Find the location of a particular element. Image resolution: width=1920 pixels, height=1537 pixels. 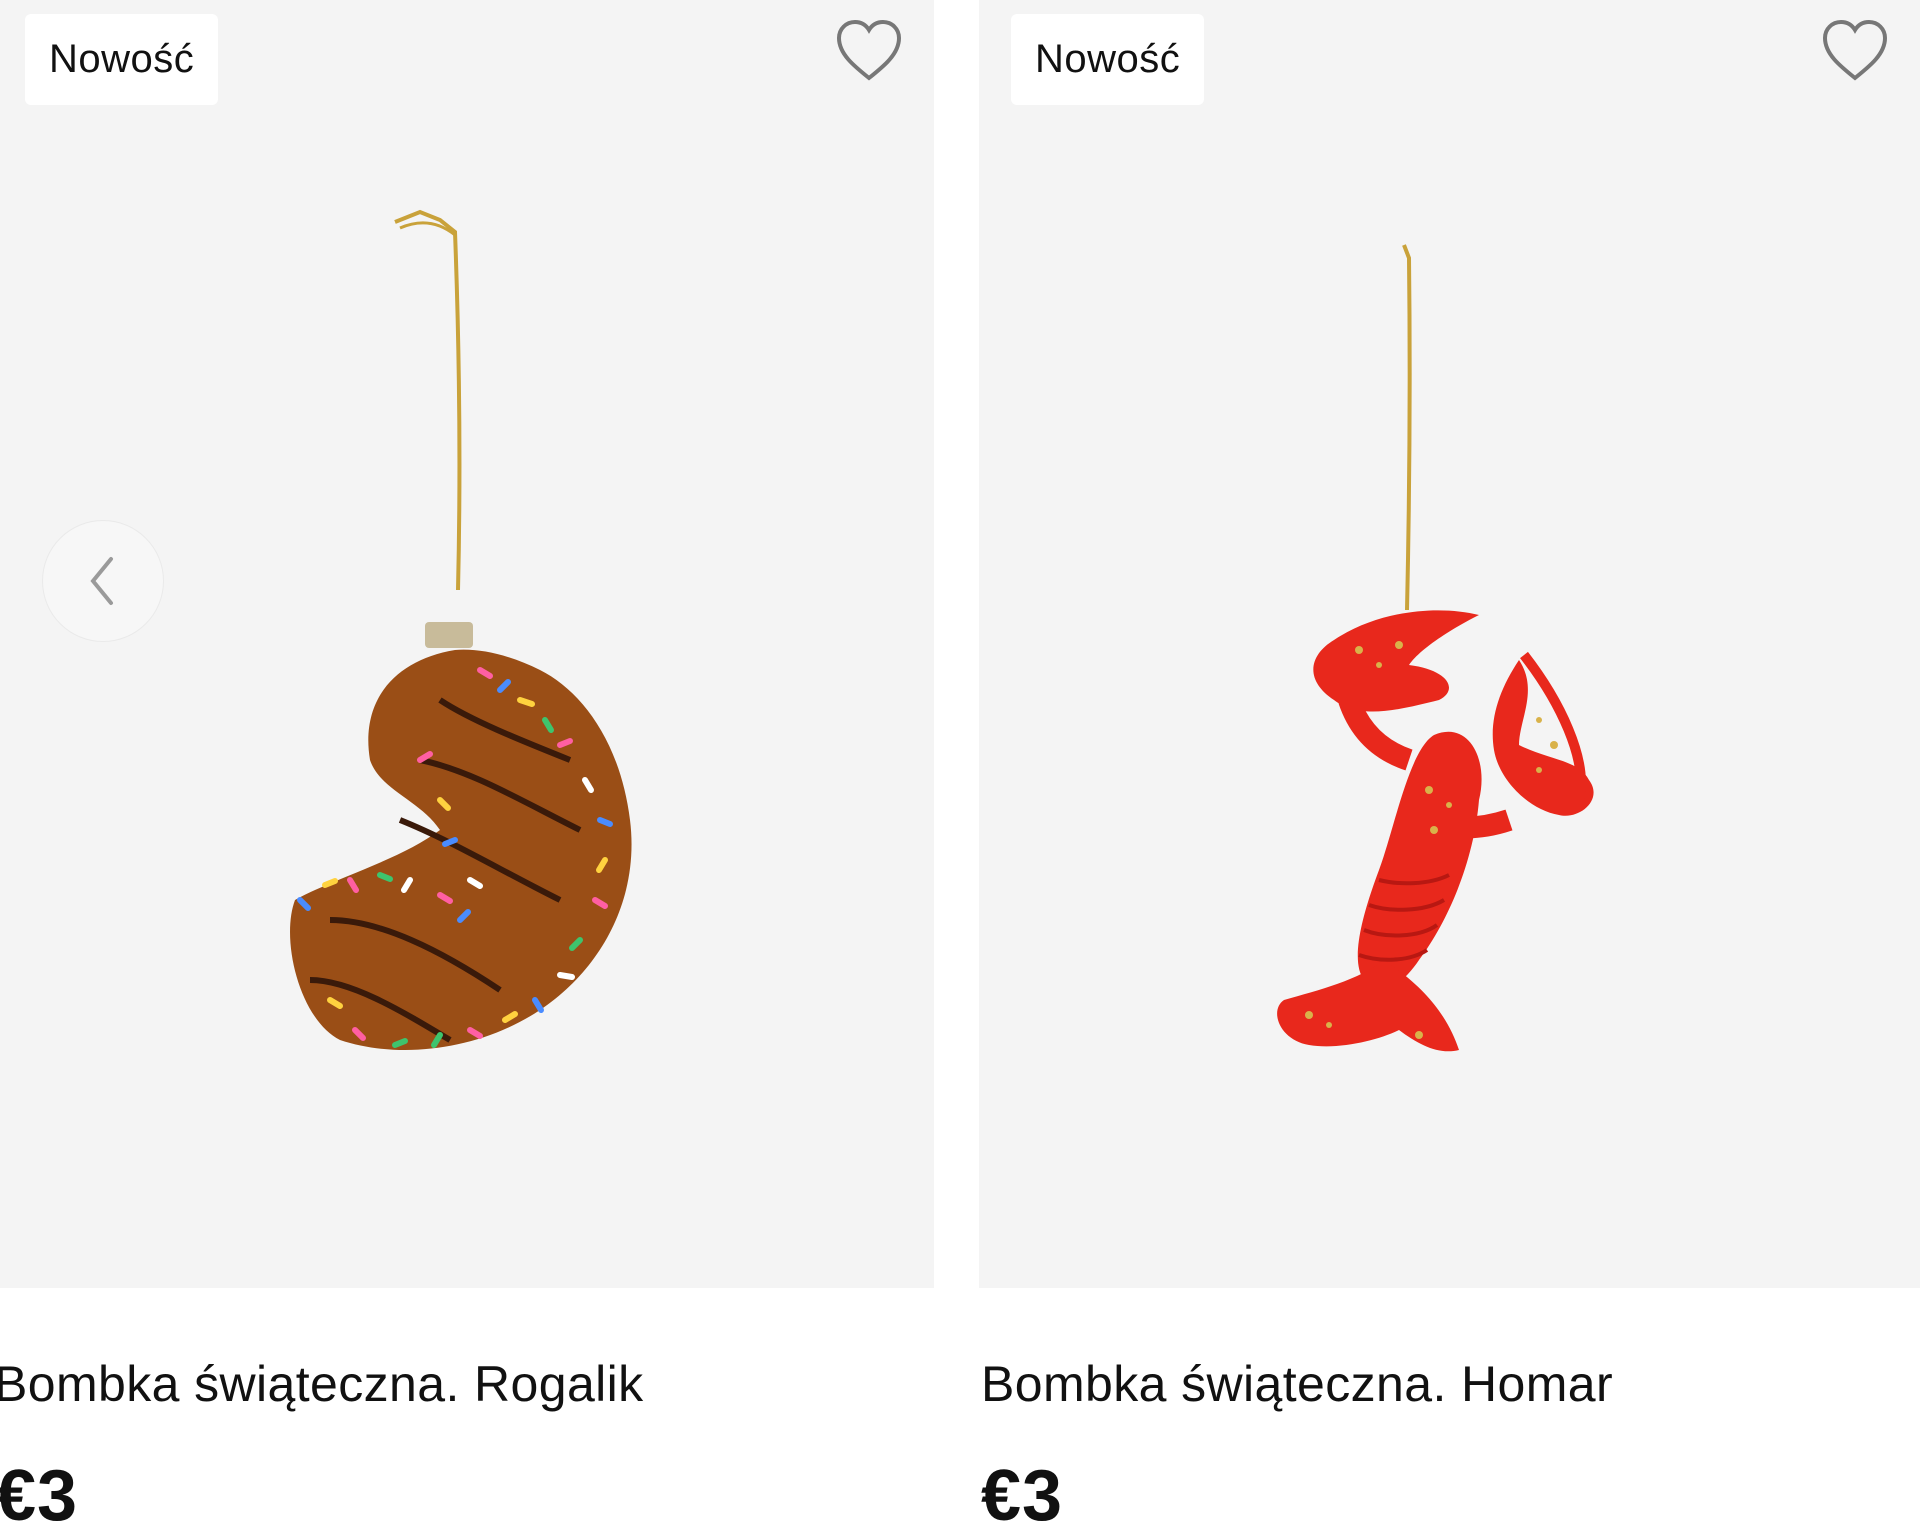

product-title: Bombka świąteczna. Rogalik is located at coordinates (322, 1384).